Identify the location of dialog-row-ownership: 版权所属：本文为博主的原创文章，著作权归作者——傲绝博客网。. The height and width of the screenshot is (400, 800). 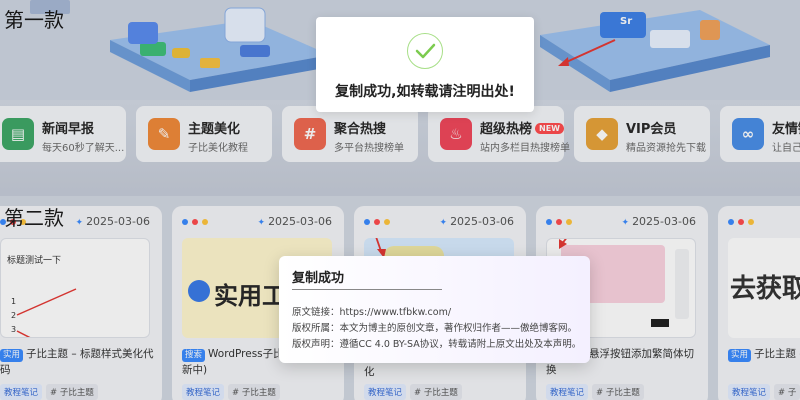
(435, 328).